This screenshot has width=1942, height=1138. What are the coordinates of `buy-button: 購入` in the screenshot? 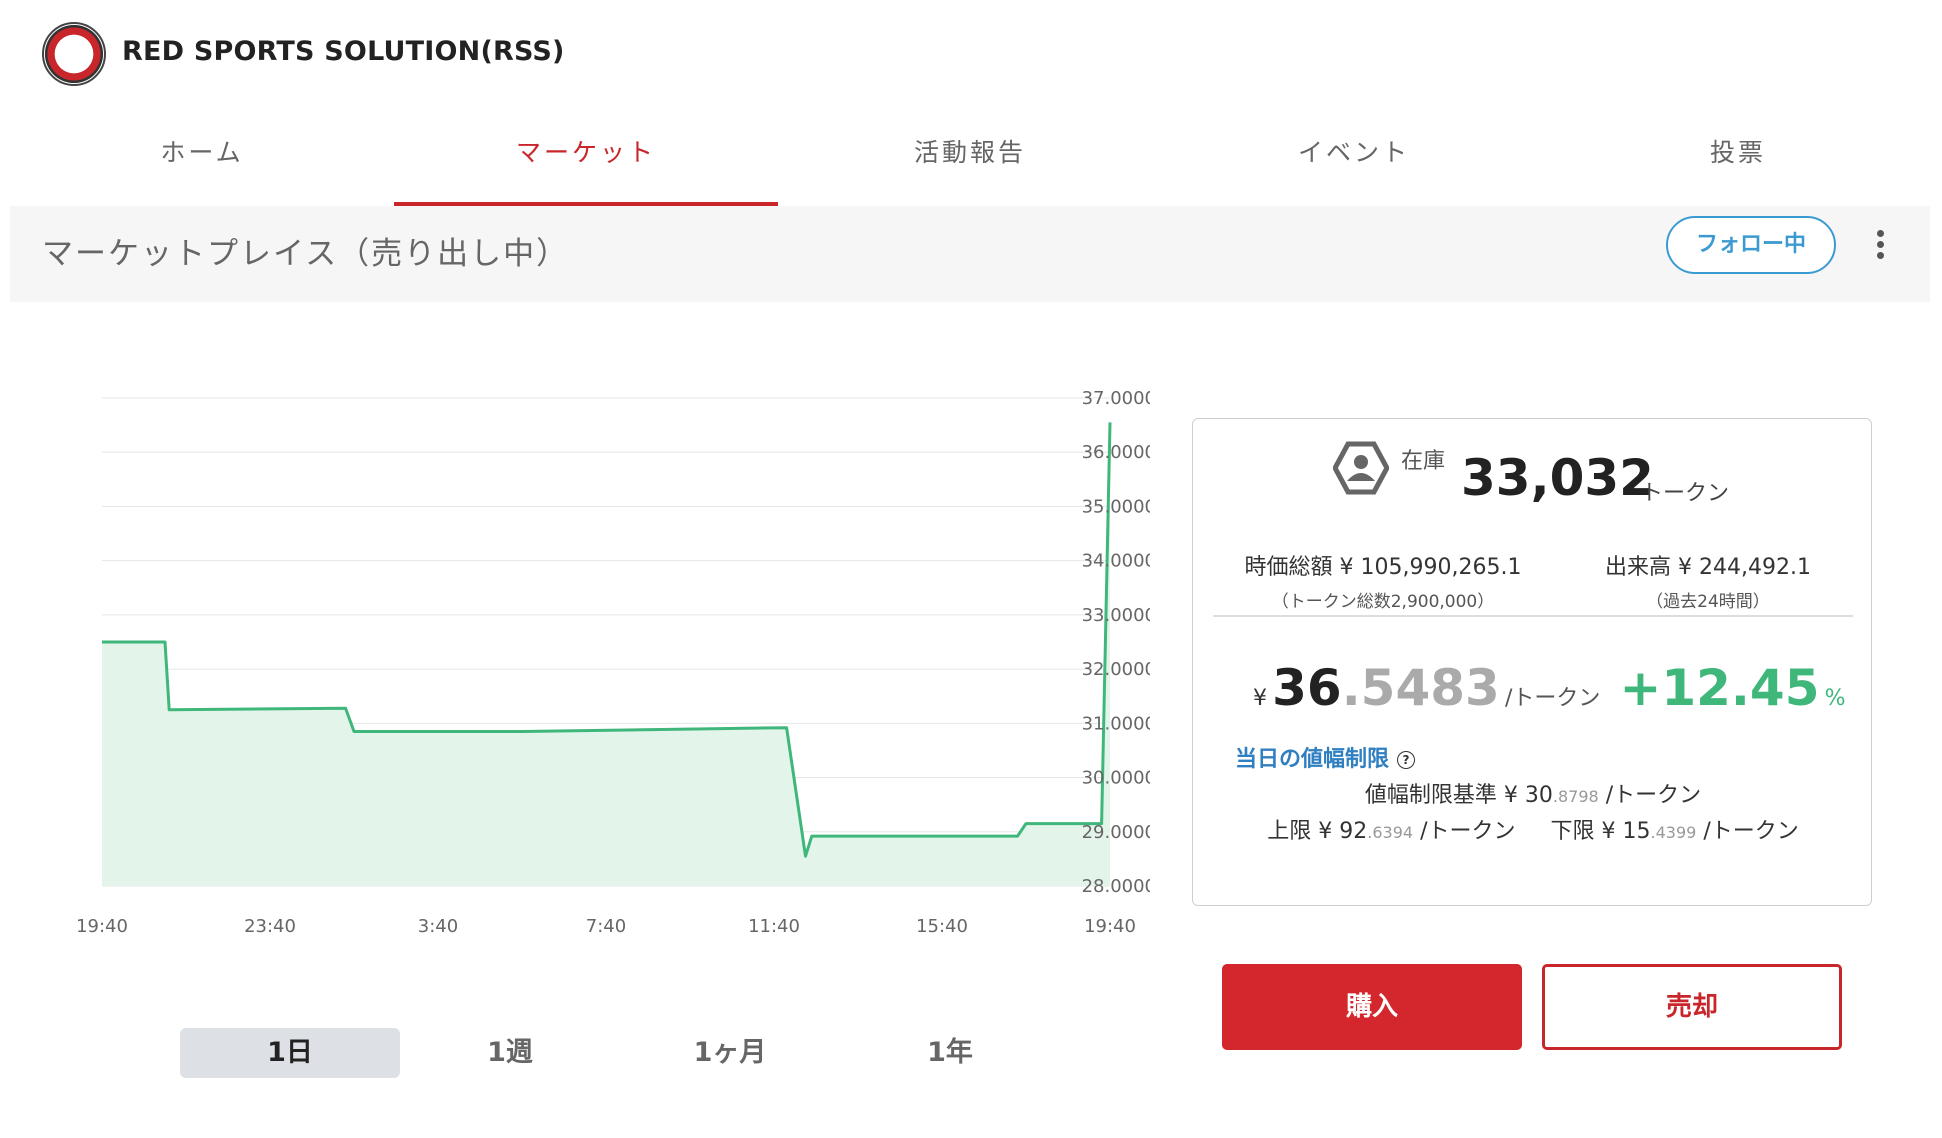 It's located at (1372, 1007).